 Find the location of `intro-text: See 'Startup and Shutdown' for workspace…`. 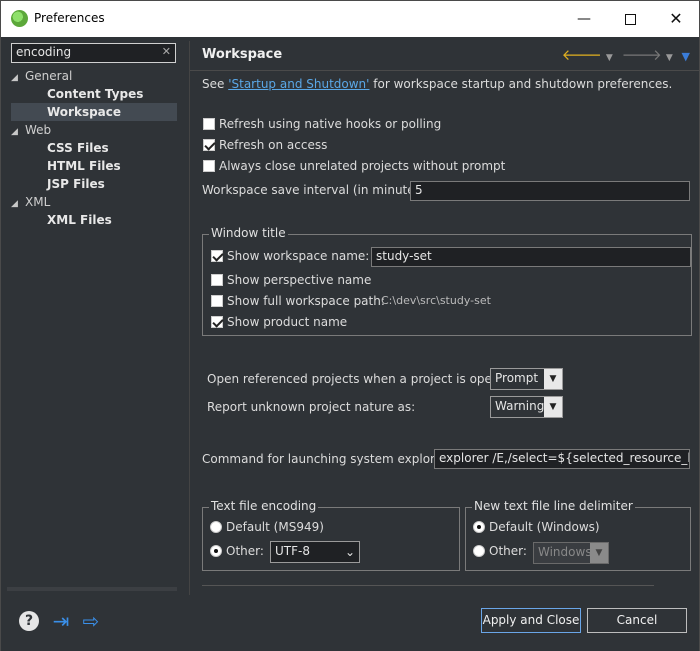

intro-text: See 'Startup and Shutdown' for workspace… is located at coordinates (437, 84).